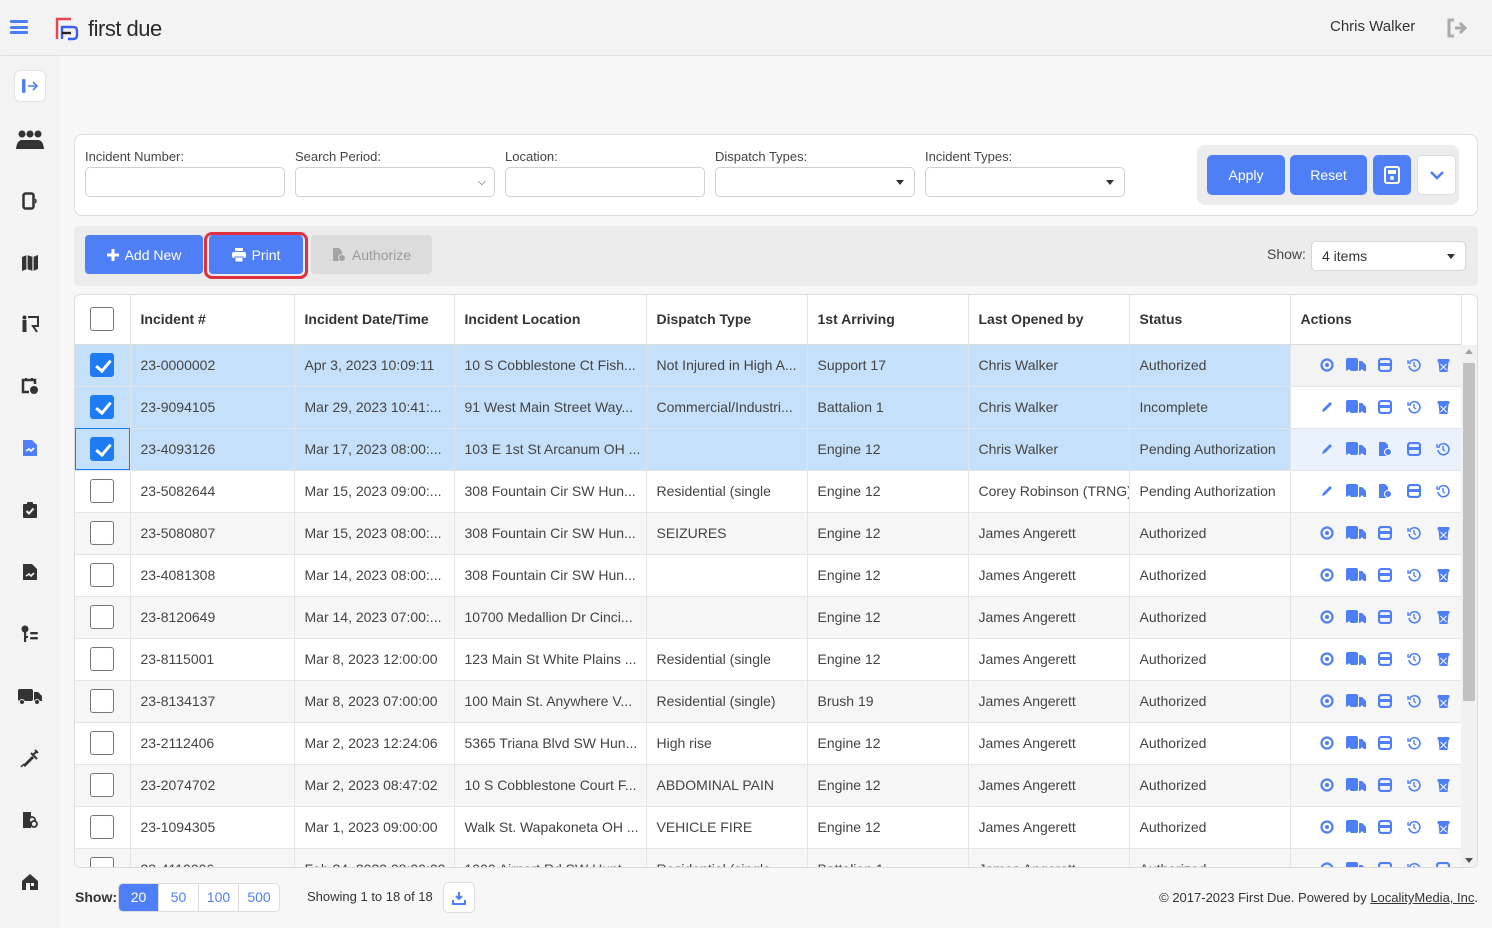  I want to click on column-header: 1st Arriving, so click(888, 320).